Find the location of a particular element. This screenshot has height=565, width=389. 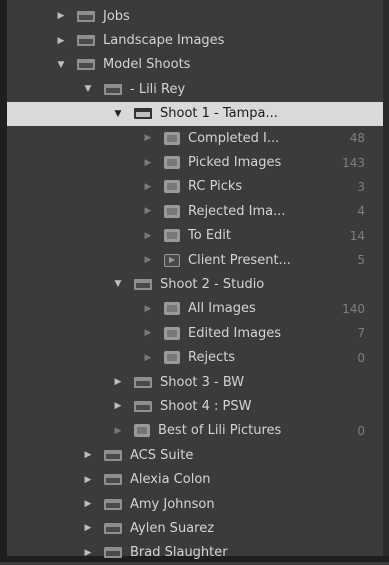

tree-item-label: Edited Images is located at coordinates (235, 333).